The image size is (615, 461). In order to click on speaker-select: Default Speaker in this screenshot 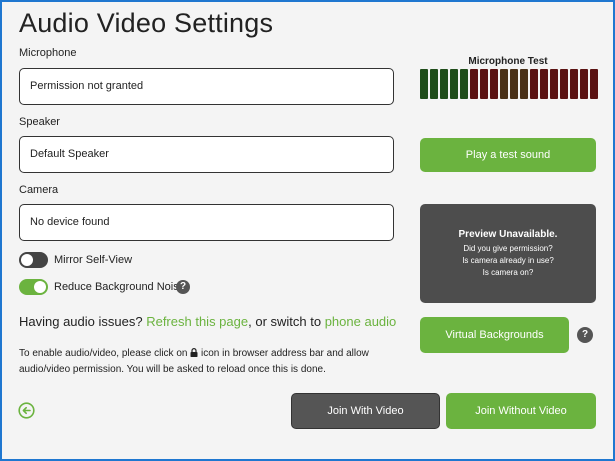, I will do `click(206, 154)`.